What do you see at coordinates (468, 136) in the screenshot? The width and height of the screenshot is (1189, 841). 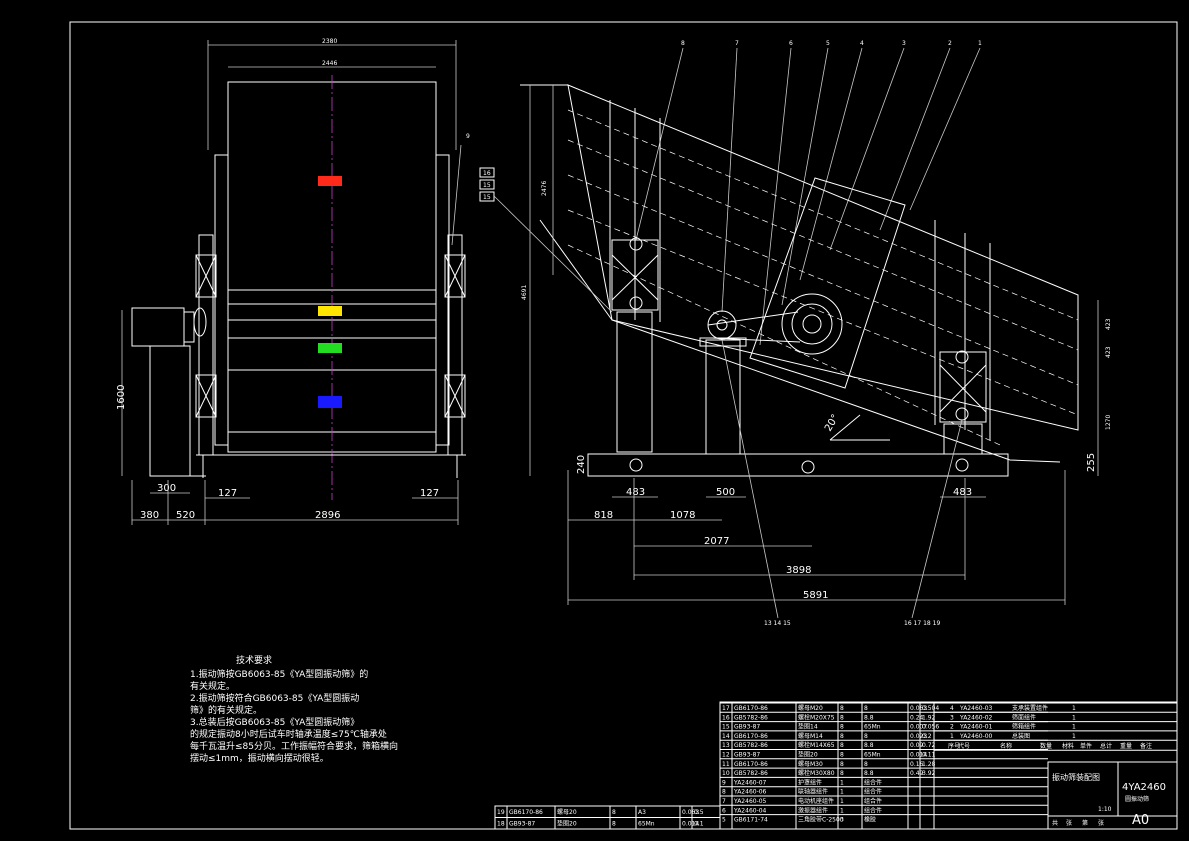 I see `front-balloon-9: 9` at bounding box center [468, 136].